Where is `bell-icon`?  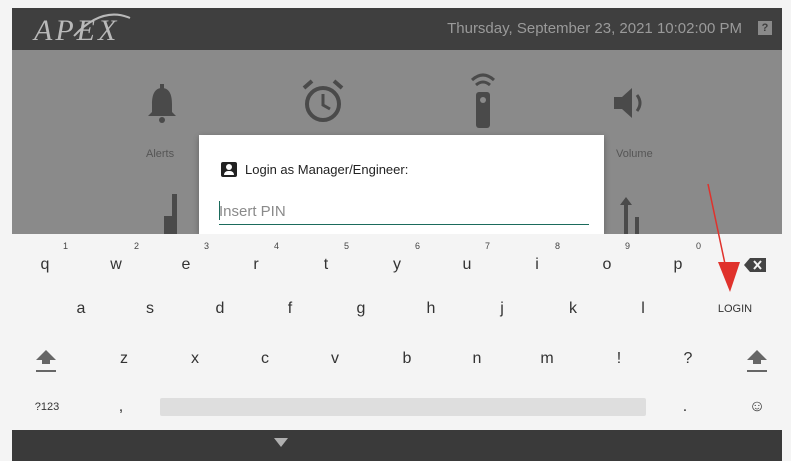 bell-icon is located at coordinates (162, 103).